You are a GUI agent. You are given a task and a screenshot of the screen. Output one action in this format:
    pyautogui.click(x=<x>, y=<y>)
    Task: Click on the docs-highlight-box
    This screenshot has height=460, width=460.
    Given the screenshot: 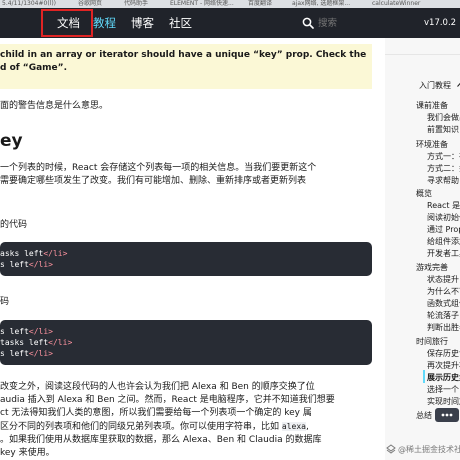 What is the action you would take?
    pyautogui.click(x=67, y=23)
    